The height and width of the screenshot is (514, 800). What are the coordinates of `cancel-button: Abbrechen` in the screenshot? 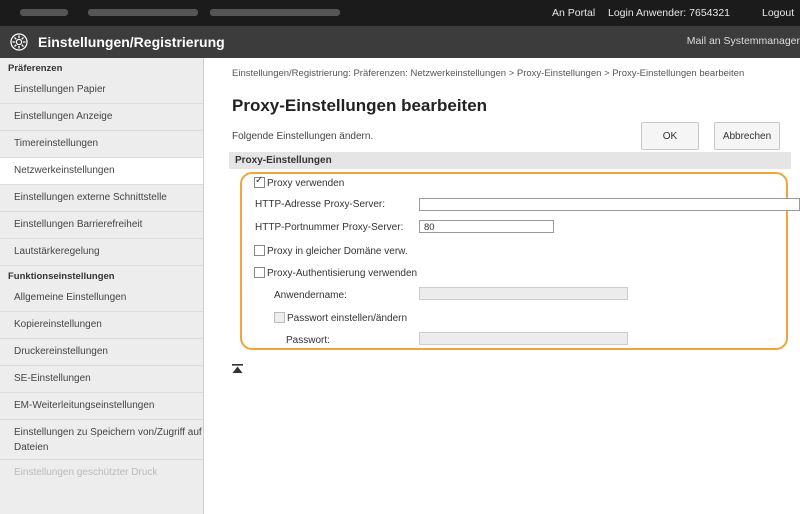 It's located at (747, 136).